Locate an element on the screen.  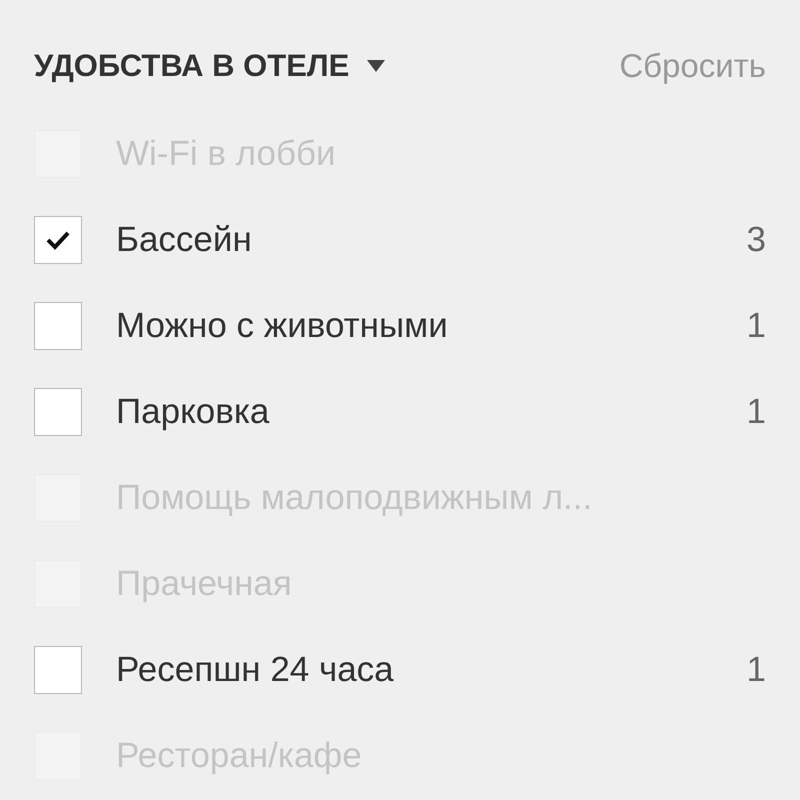
option-label: Парковка is located at coordinates (193, 411).